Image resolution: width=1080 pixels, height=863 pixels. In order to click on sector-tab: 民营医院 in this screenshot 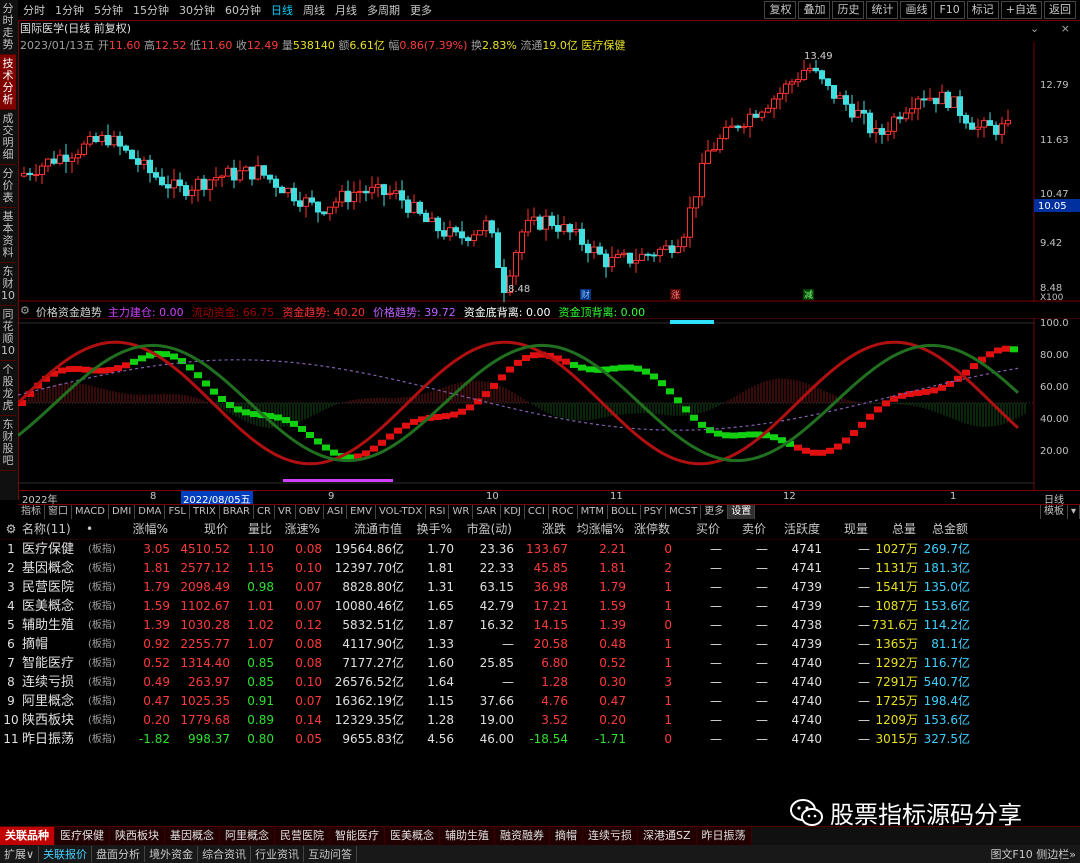, I will do `click(302, 836)`.